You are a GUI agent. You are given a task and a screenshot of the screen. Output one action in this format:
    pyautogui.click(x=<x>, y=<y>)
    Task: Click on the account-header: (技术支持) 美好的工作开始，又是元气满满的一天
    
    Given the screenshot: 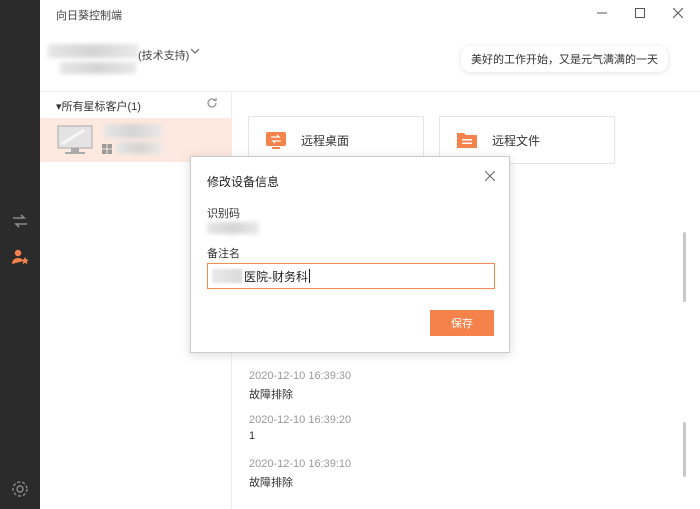 What is the action you would take?
    pyautogui.click(x=370, y=60)
    